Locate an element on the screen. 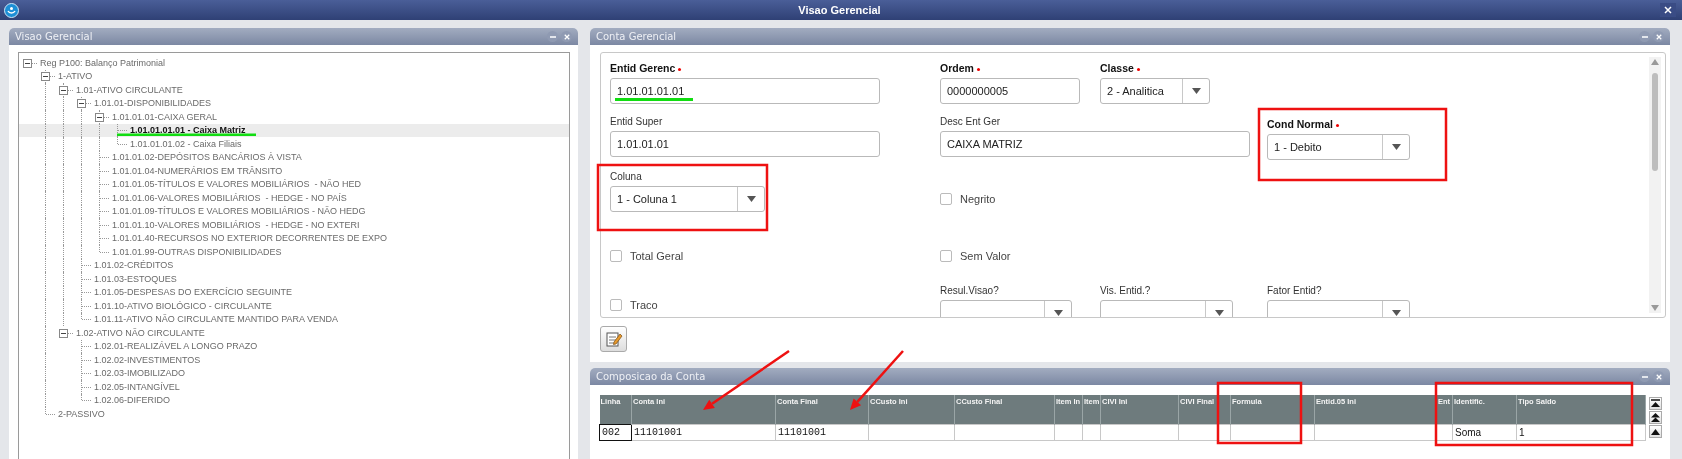 The height and width of the screenshot is (459, 1682). notepad-pencil-icon is located at coordinates (613, 339).